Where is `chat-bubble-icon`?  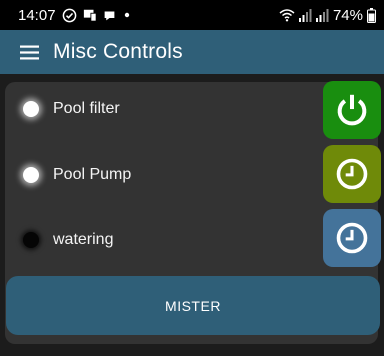 chat-bubble-icon is located at coordinates (109, 15).